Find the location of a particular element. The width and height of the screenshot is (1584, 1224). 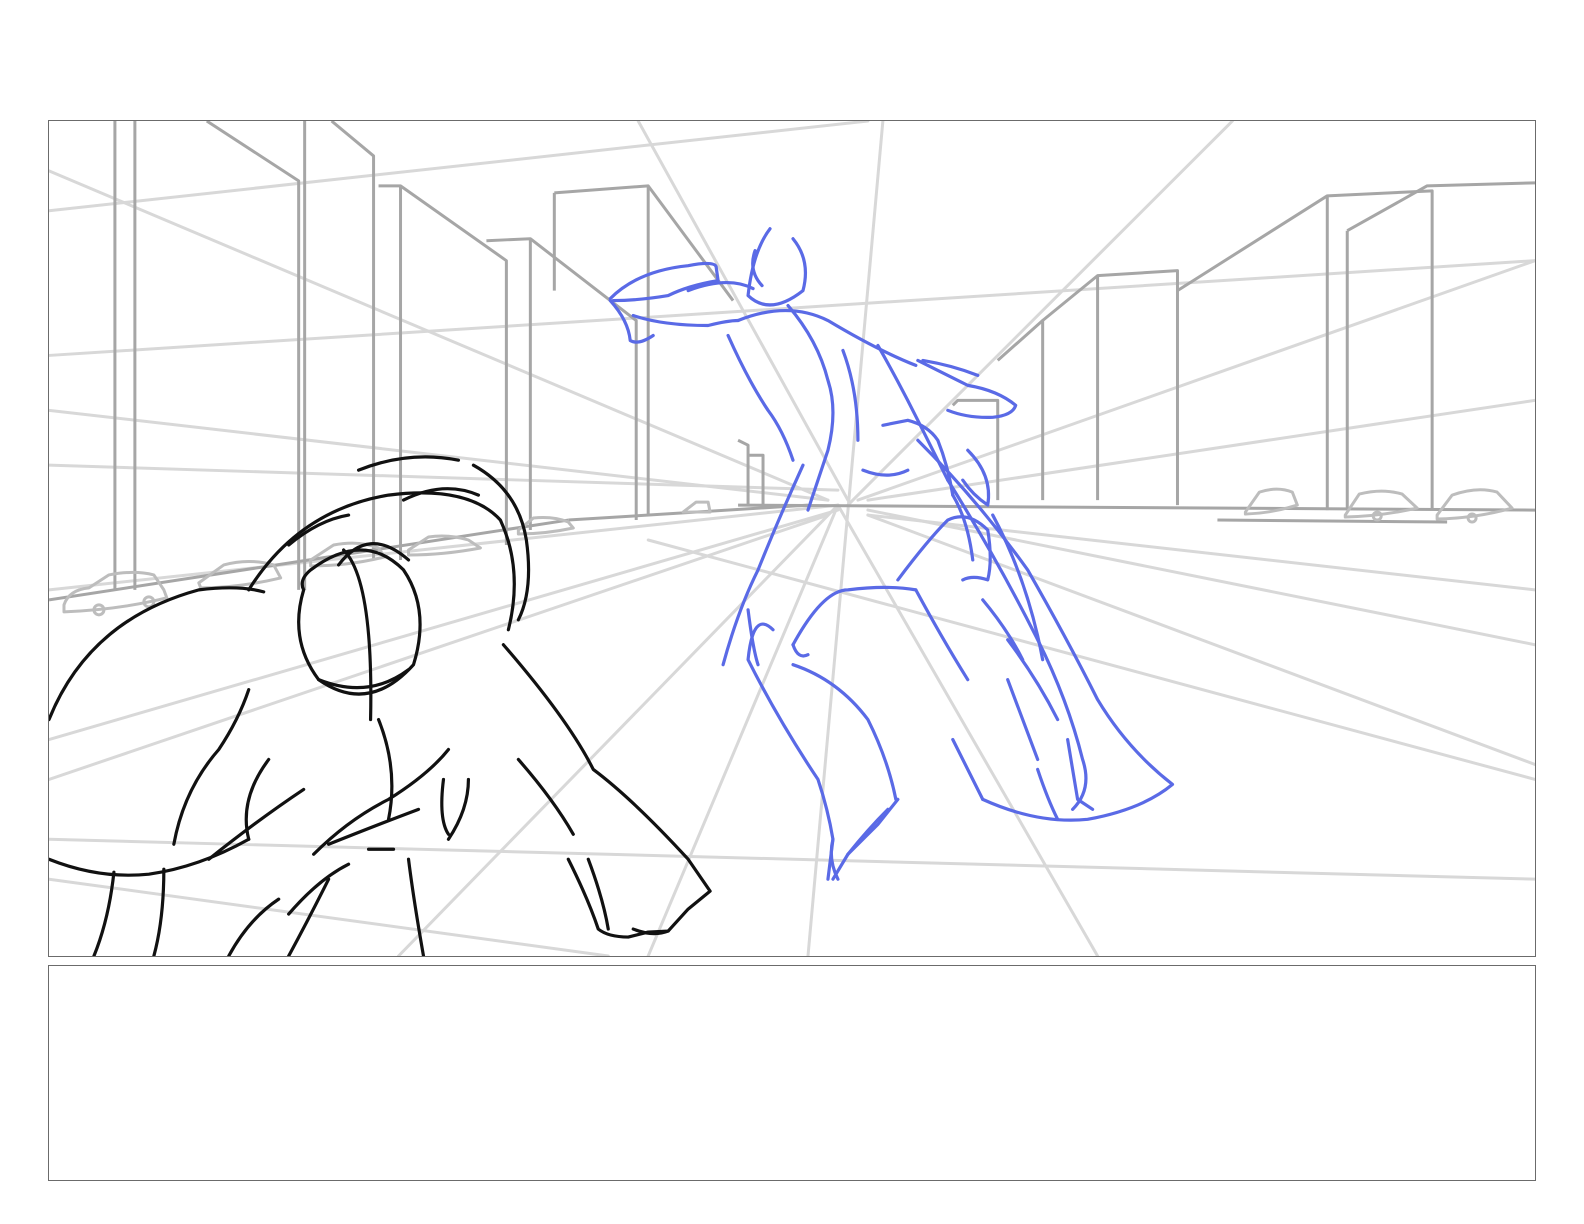

buildings-right is located at coordinates (1136, 352).